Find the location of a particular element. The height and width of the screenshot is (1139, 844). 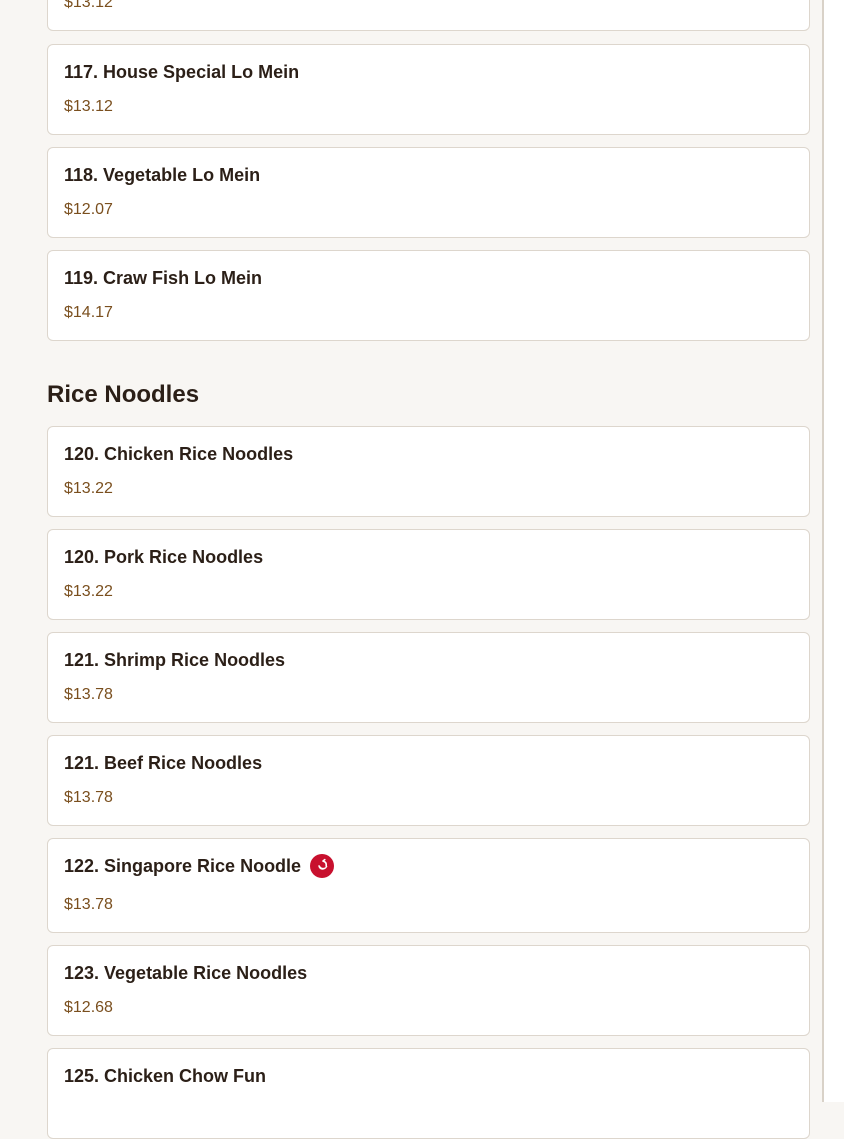

menu-item-card: 120. Chicken Rice Noodles $13.22 is located at coordinates (428, 471).